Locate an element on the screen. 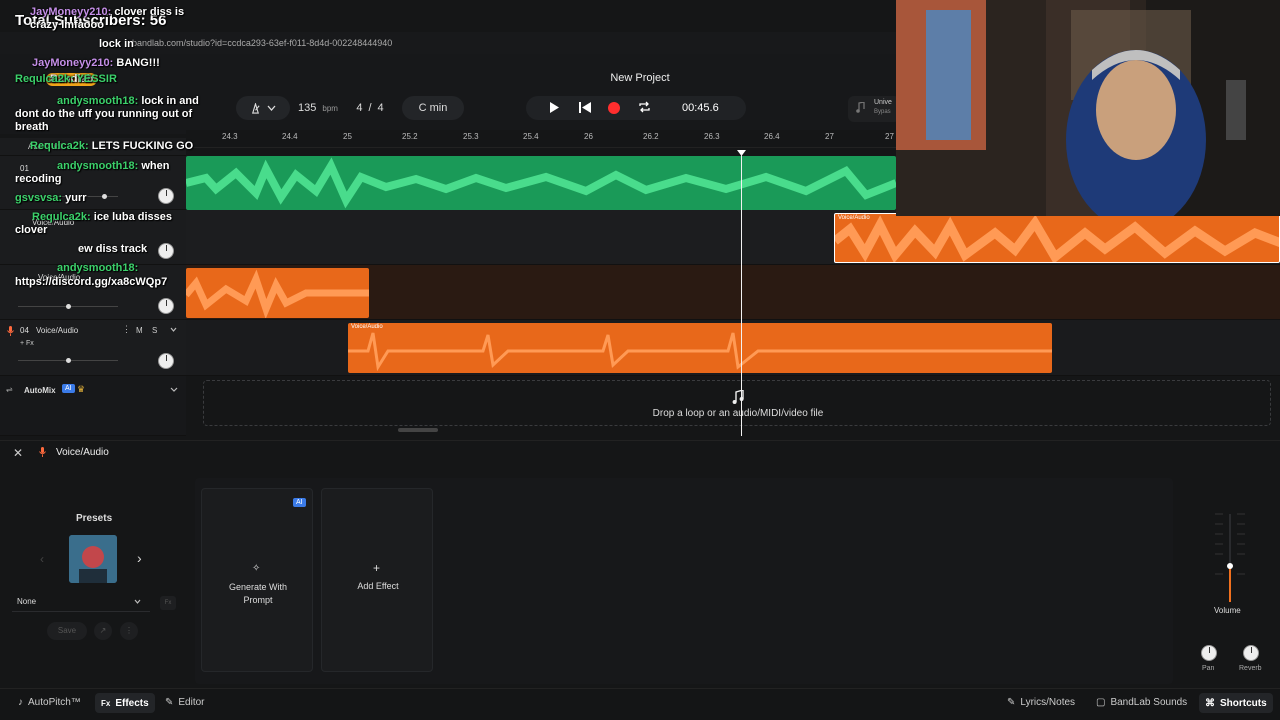 This screenshot has width=1280, height=720. ruler-tick: 24.4 is located at coordinates (290, 136).